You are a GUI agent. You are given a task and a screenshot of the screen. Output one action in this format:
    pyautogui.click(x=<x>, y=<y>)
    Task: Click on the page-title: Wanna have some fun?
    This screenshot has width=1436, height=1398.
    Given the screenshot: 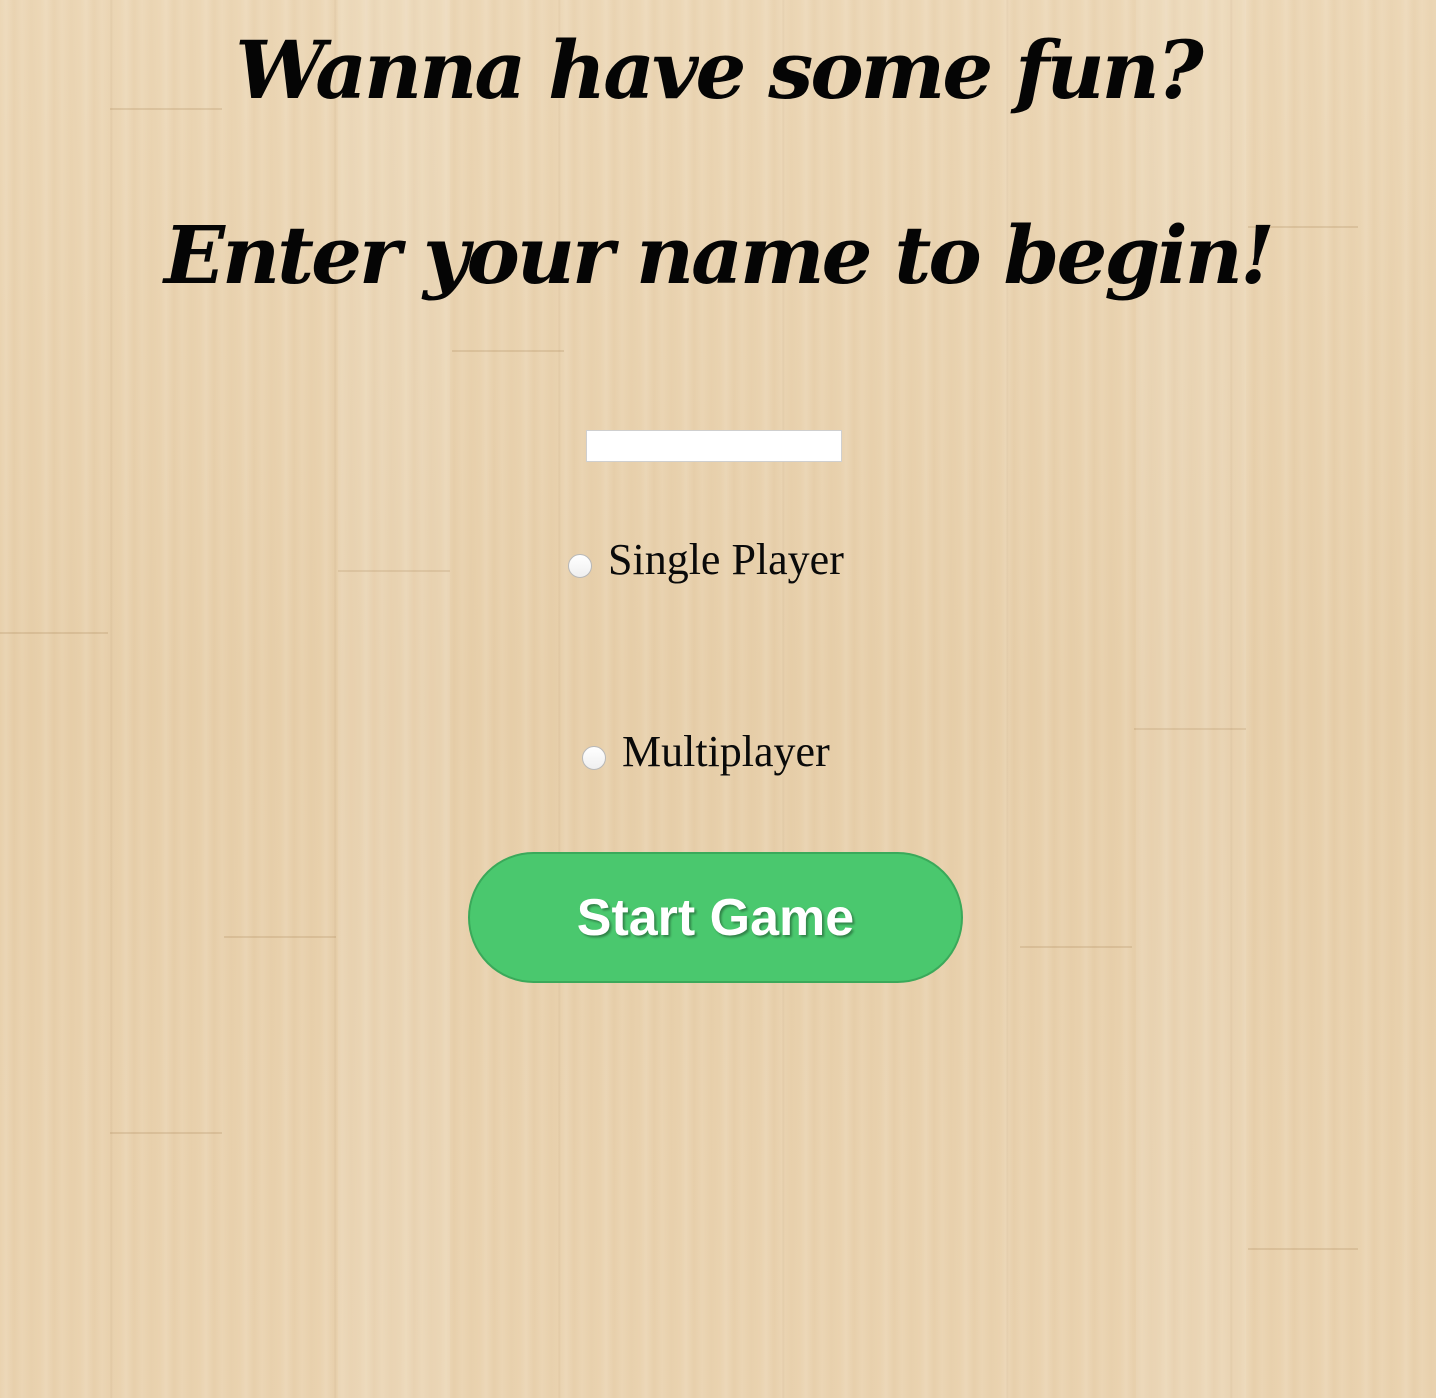 What is the action you would take?
    pyautogui.click(x=719, y=70)
    